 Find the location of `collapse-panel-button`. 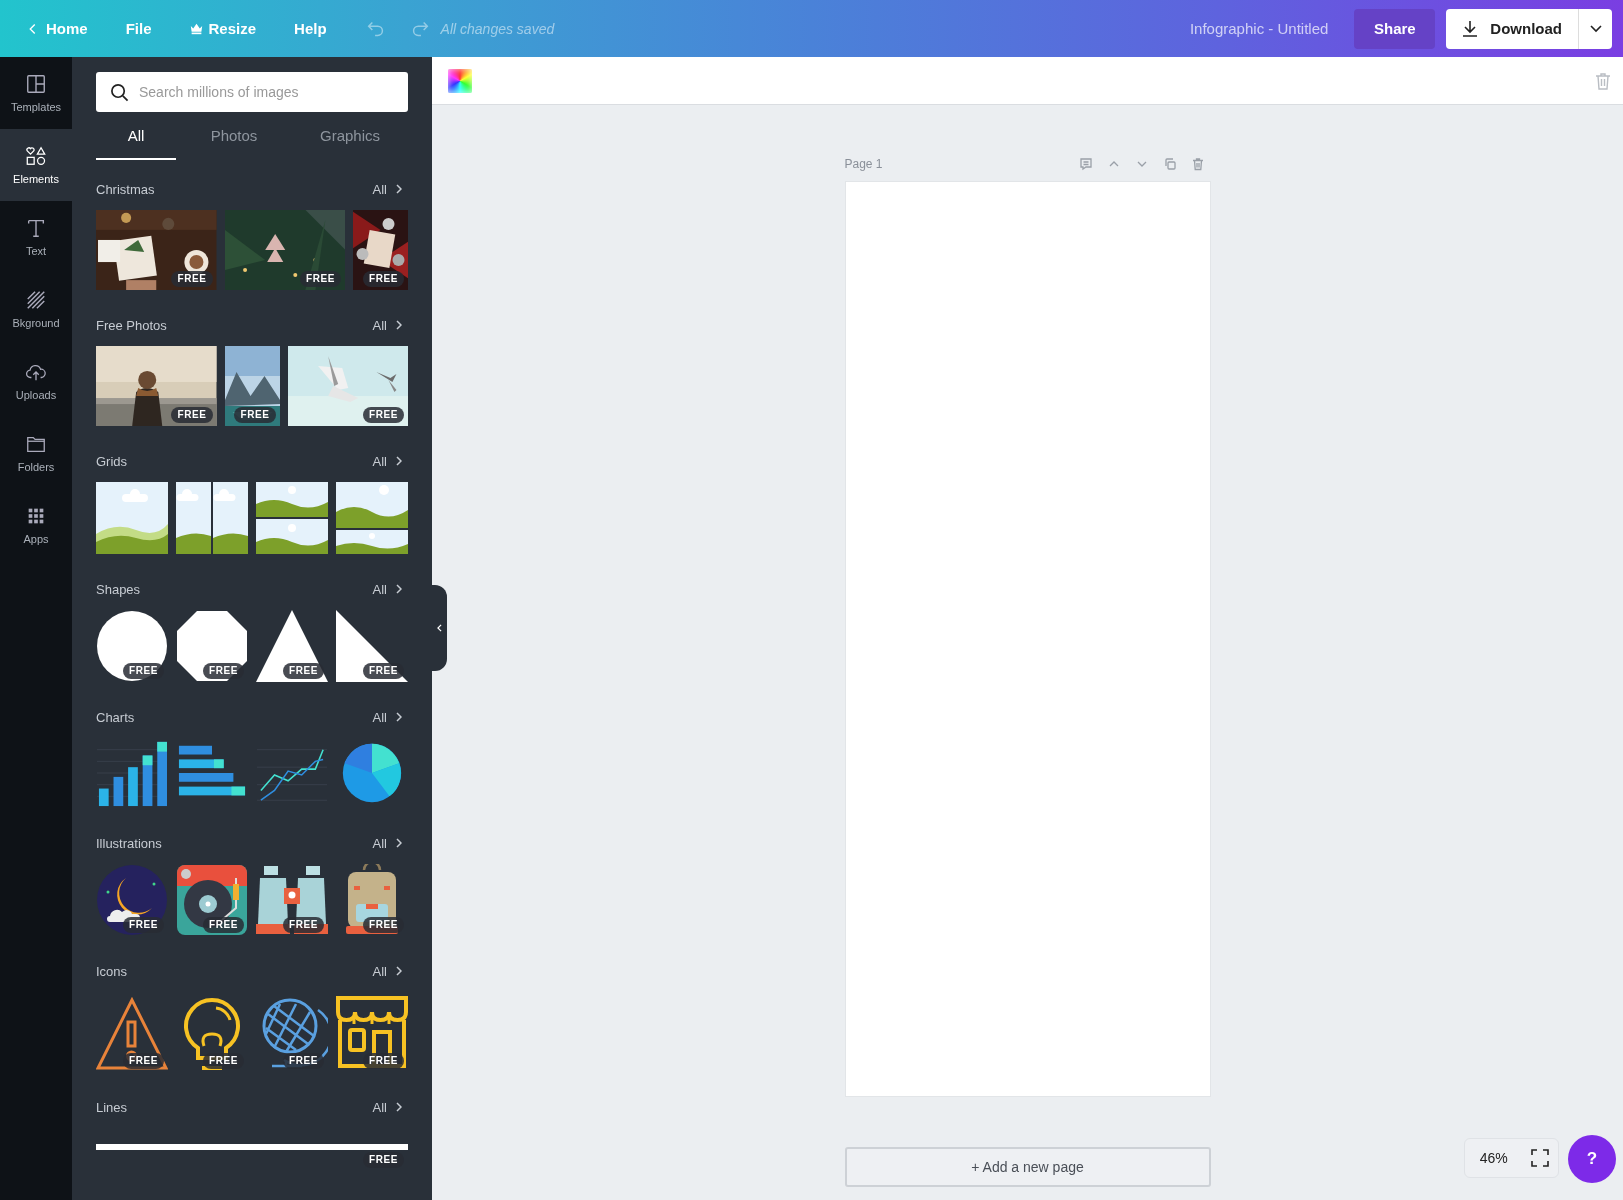

collapse-panel-button is located at coordinates (439, 628).